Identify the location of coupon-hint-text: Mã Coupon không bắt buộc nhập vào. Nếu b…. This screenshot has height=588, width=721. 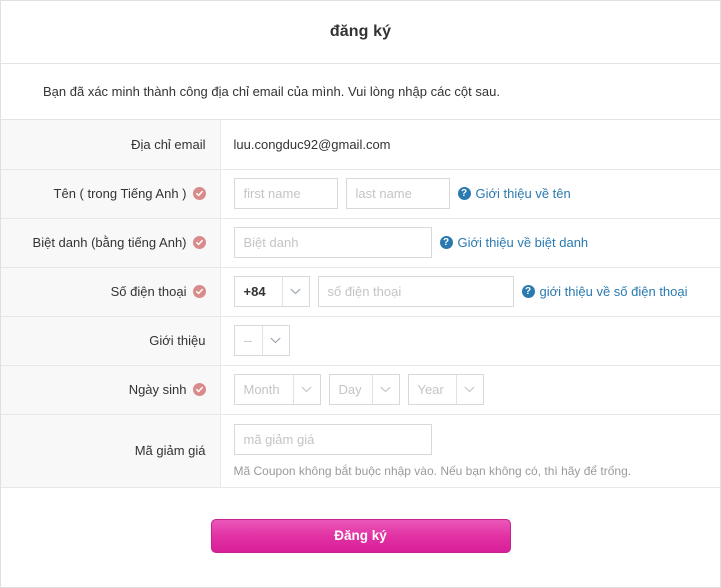
(432, 470).